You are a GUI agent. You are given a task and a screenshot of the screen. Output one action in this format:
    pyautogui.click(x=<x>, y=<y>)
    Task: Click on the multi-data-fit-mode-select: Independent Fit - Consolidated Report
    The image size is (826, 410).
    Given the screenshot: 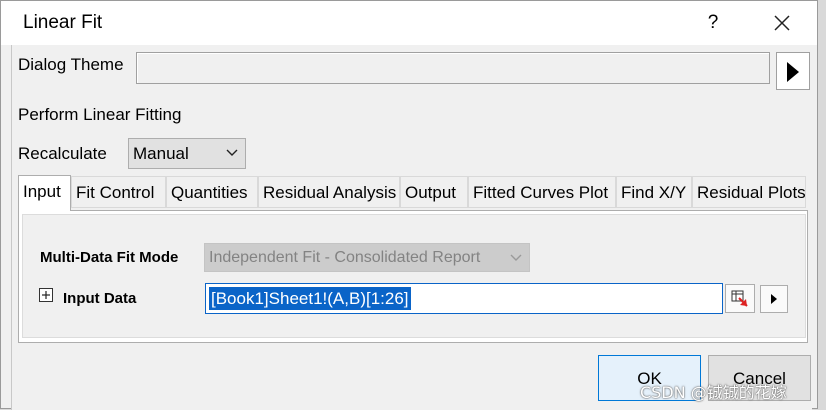 What is the action you would take?
    pyautogui.click(x=367, y=257)
    